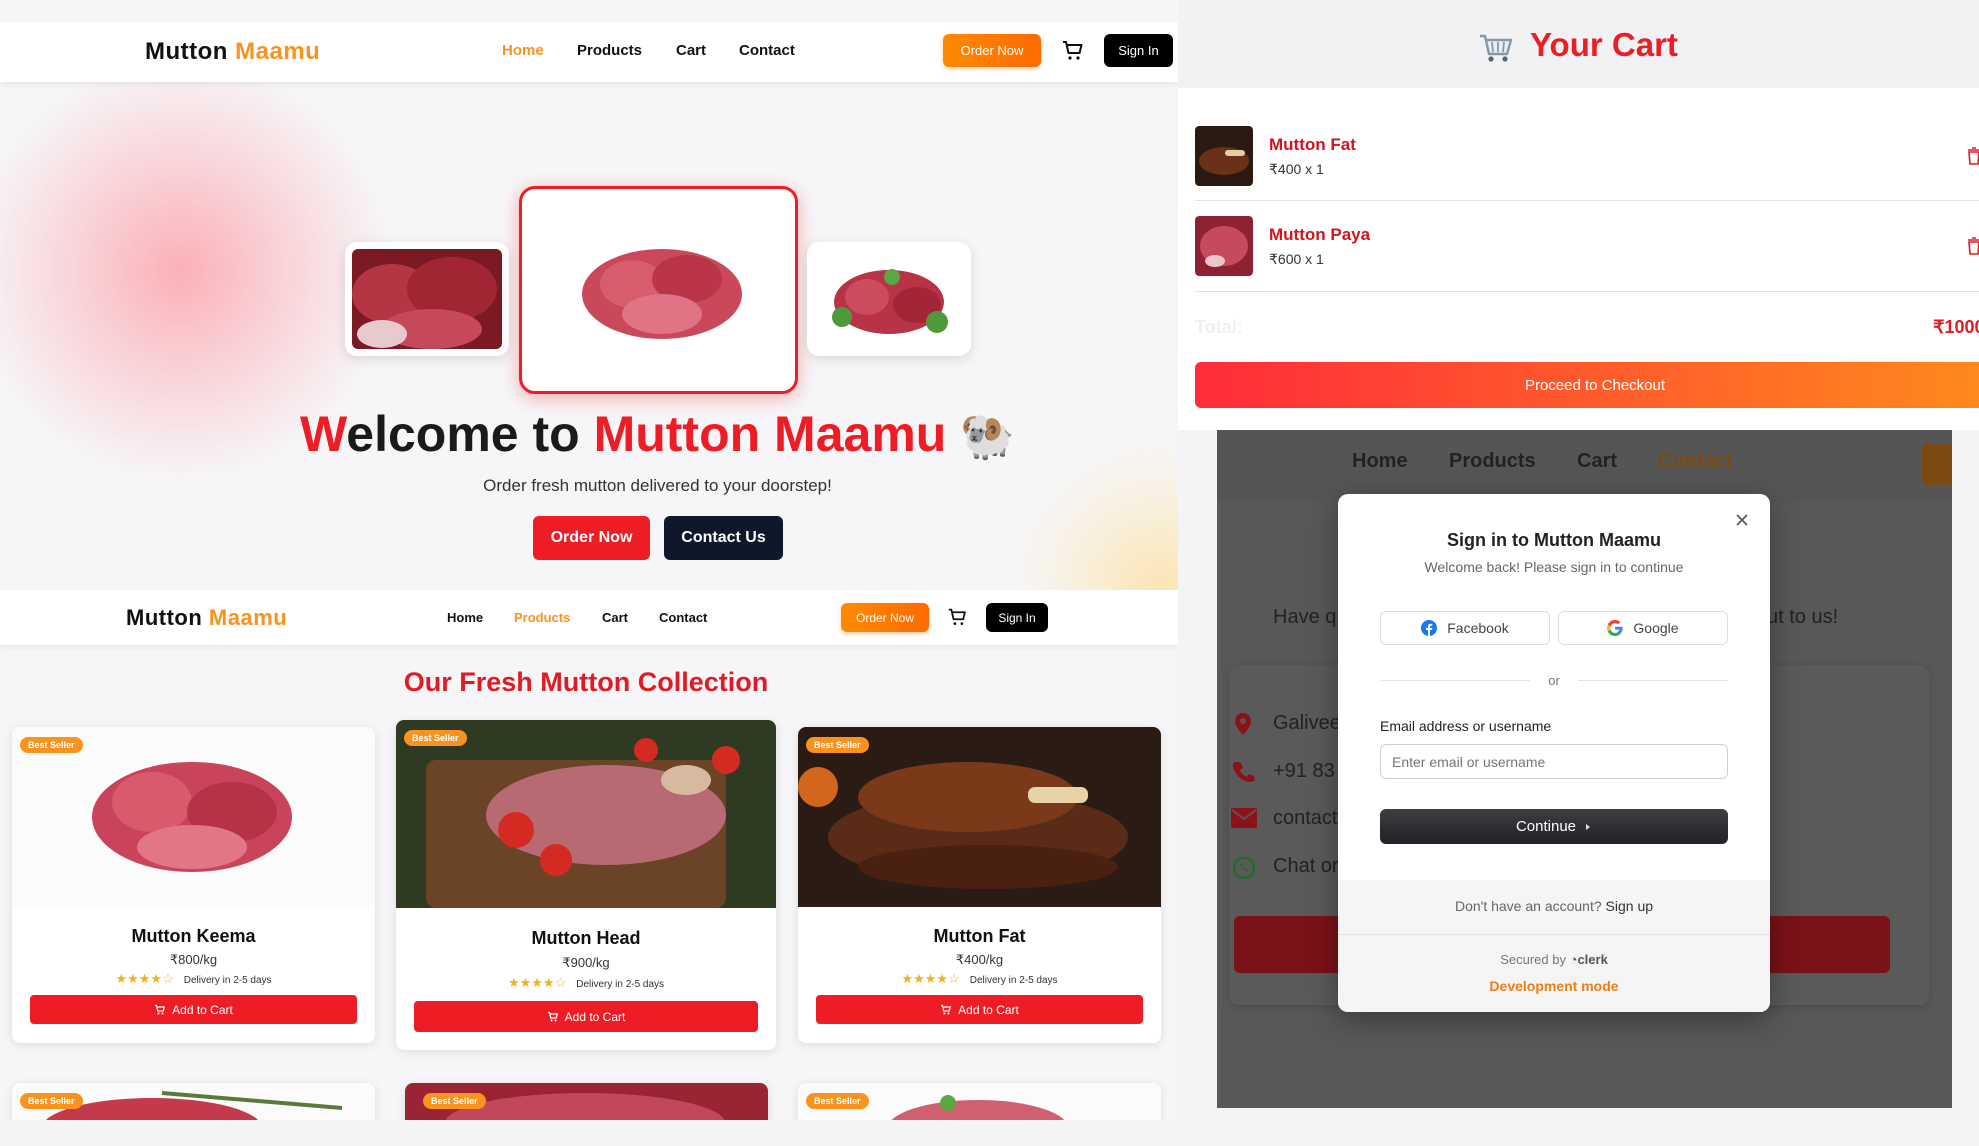  What do you see at coordinates (1643, 628) in the screenshot?
I see `google-button: Google` at bounding box center [1643, 628].